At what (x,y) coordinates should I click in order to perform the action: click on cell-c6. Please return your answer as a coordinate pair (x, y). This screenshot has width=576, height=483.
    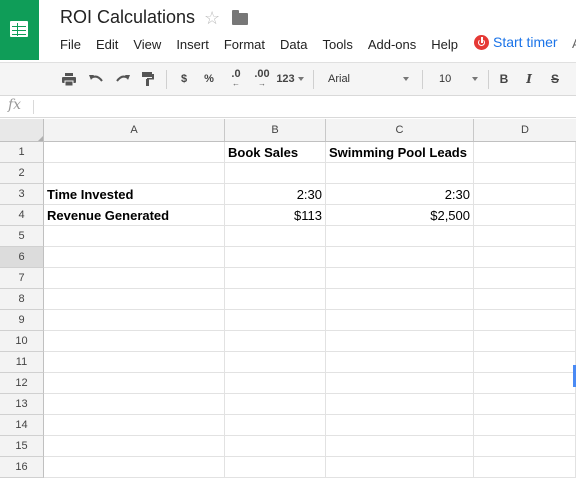
    Looking at the image, I should click on (400, 257).